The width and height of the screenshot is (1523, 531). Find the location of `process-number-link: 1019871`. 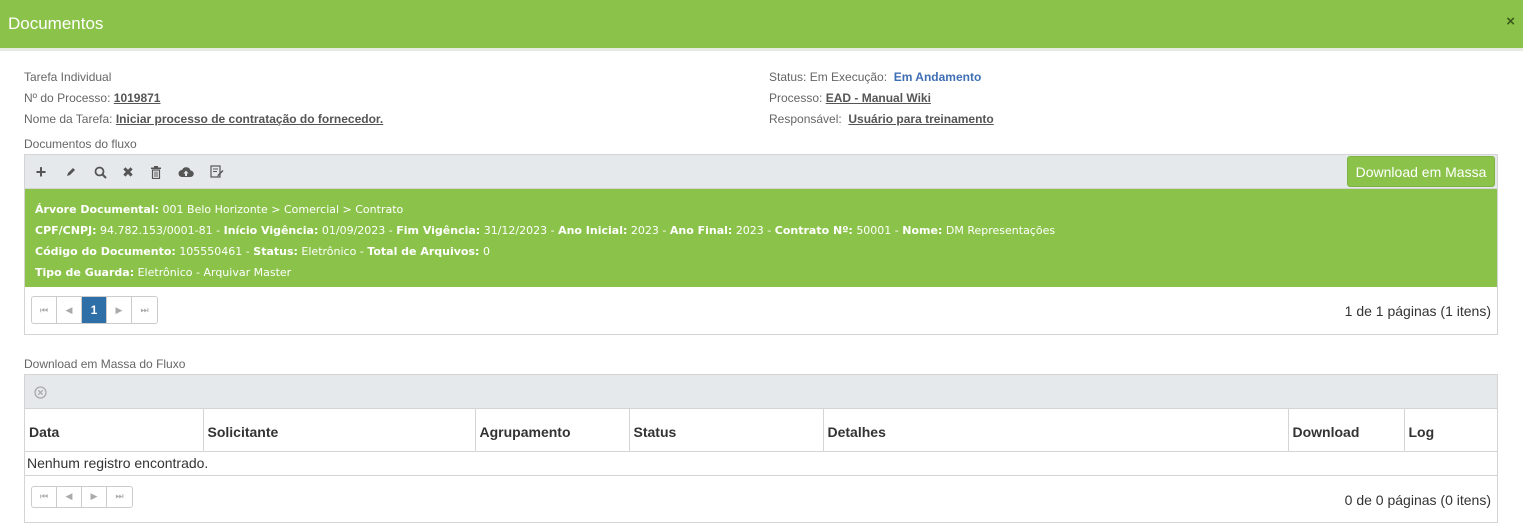

process-number-link: 1019871 is located at coordinates (137, 98).